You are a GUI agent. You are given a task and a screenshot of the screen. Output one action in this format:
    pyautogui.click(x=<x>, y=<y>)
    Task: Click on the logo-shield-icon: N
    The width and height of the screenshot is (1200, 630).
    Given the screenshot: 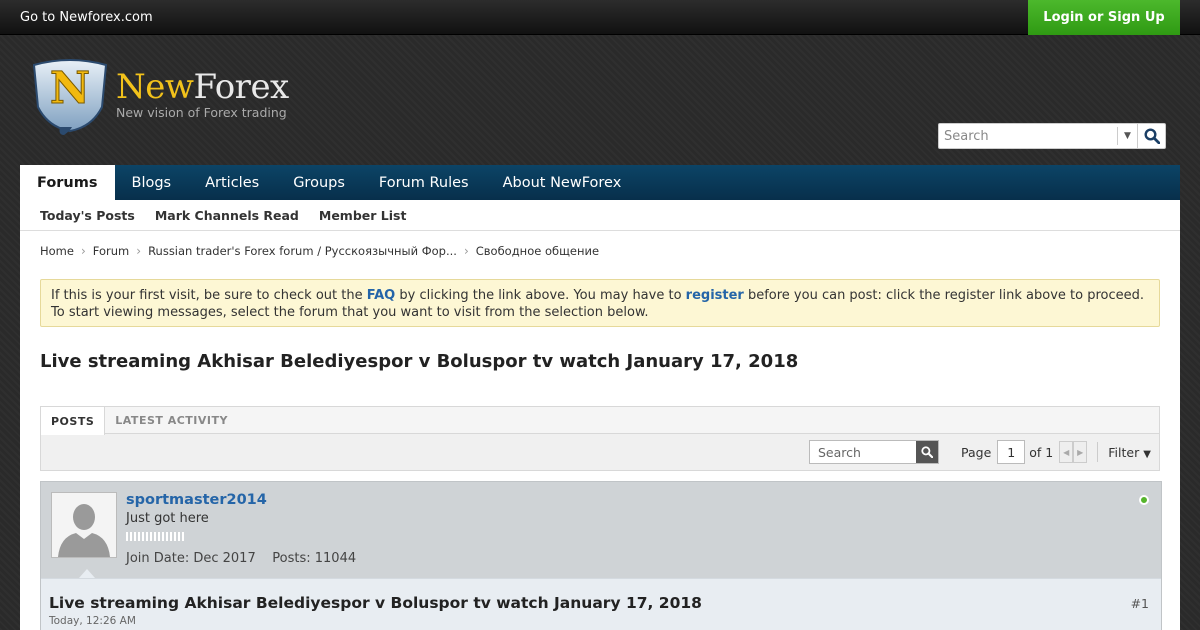 What is the action you would take?
    pyautogui.click(x=70, y=97)
    